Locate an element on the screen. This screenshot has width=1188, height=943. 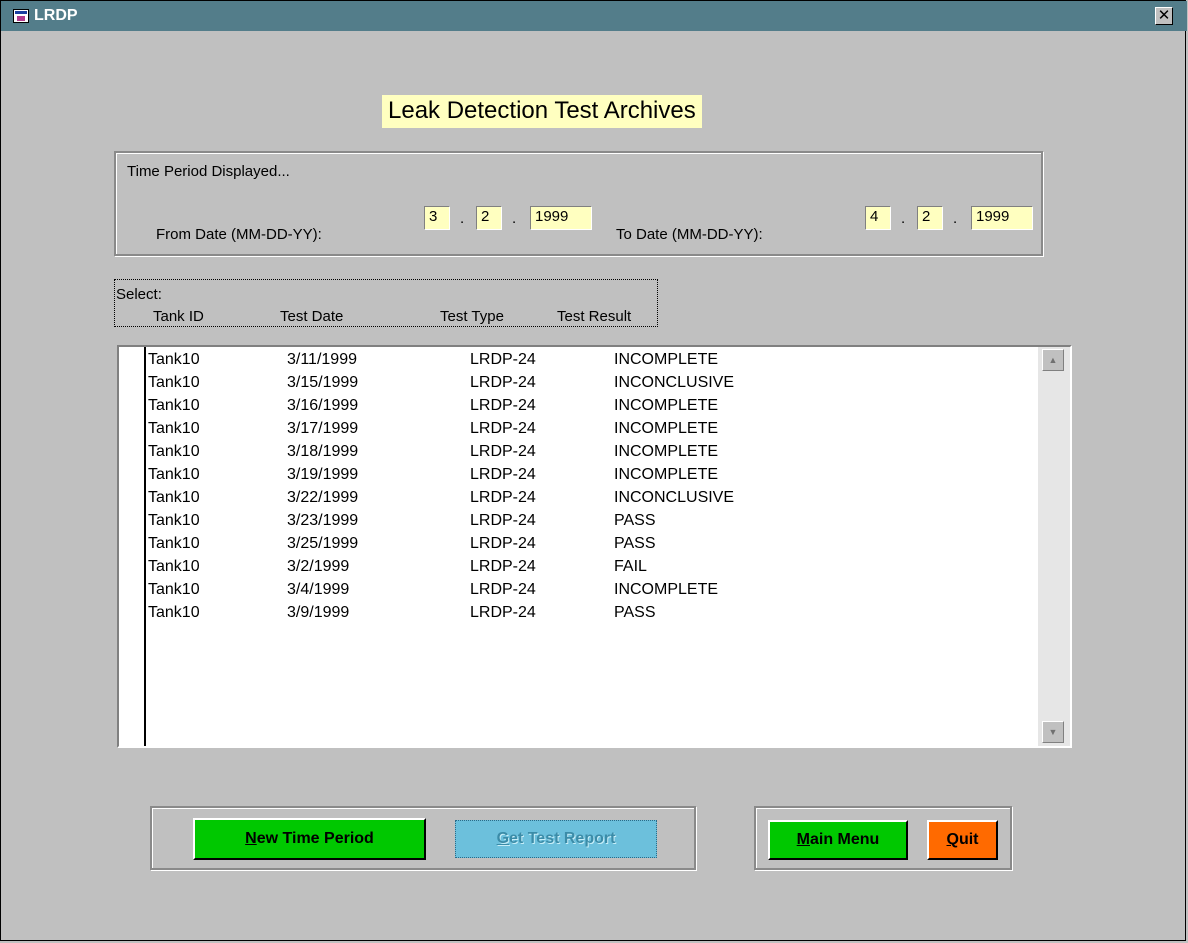
test-date-cell: 3/2/1999 is located at coordinates (318, 566).